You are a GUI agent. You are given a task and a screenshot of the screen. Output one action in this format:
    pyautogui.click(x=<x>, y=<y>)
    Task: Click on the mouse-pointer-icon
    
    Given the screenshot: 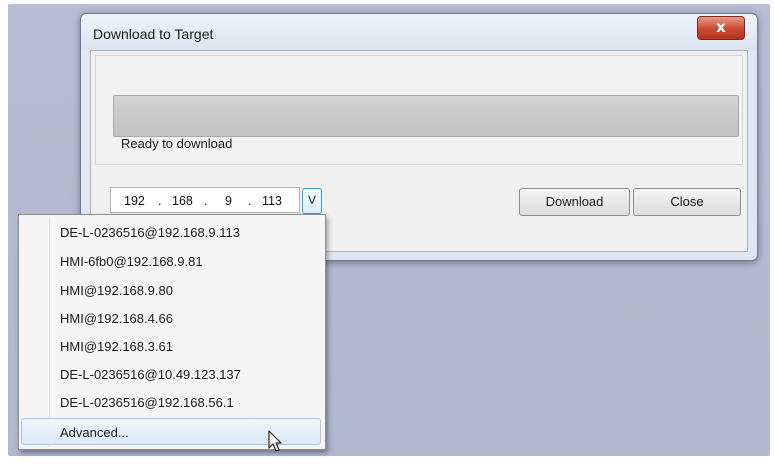 What is the action you would take?
    pyautogui.click(x=275, y=441)
    